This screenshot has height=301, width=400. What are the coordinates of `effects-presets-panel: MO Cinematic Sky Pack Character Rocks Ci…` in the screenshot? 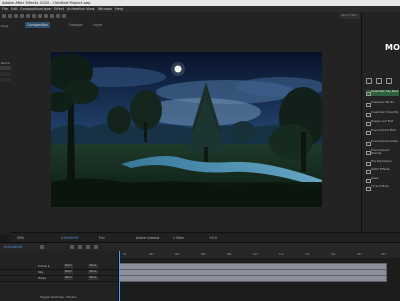 It's located at (380, 123).